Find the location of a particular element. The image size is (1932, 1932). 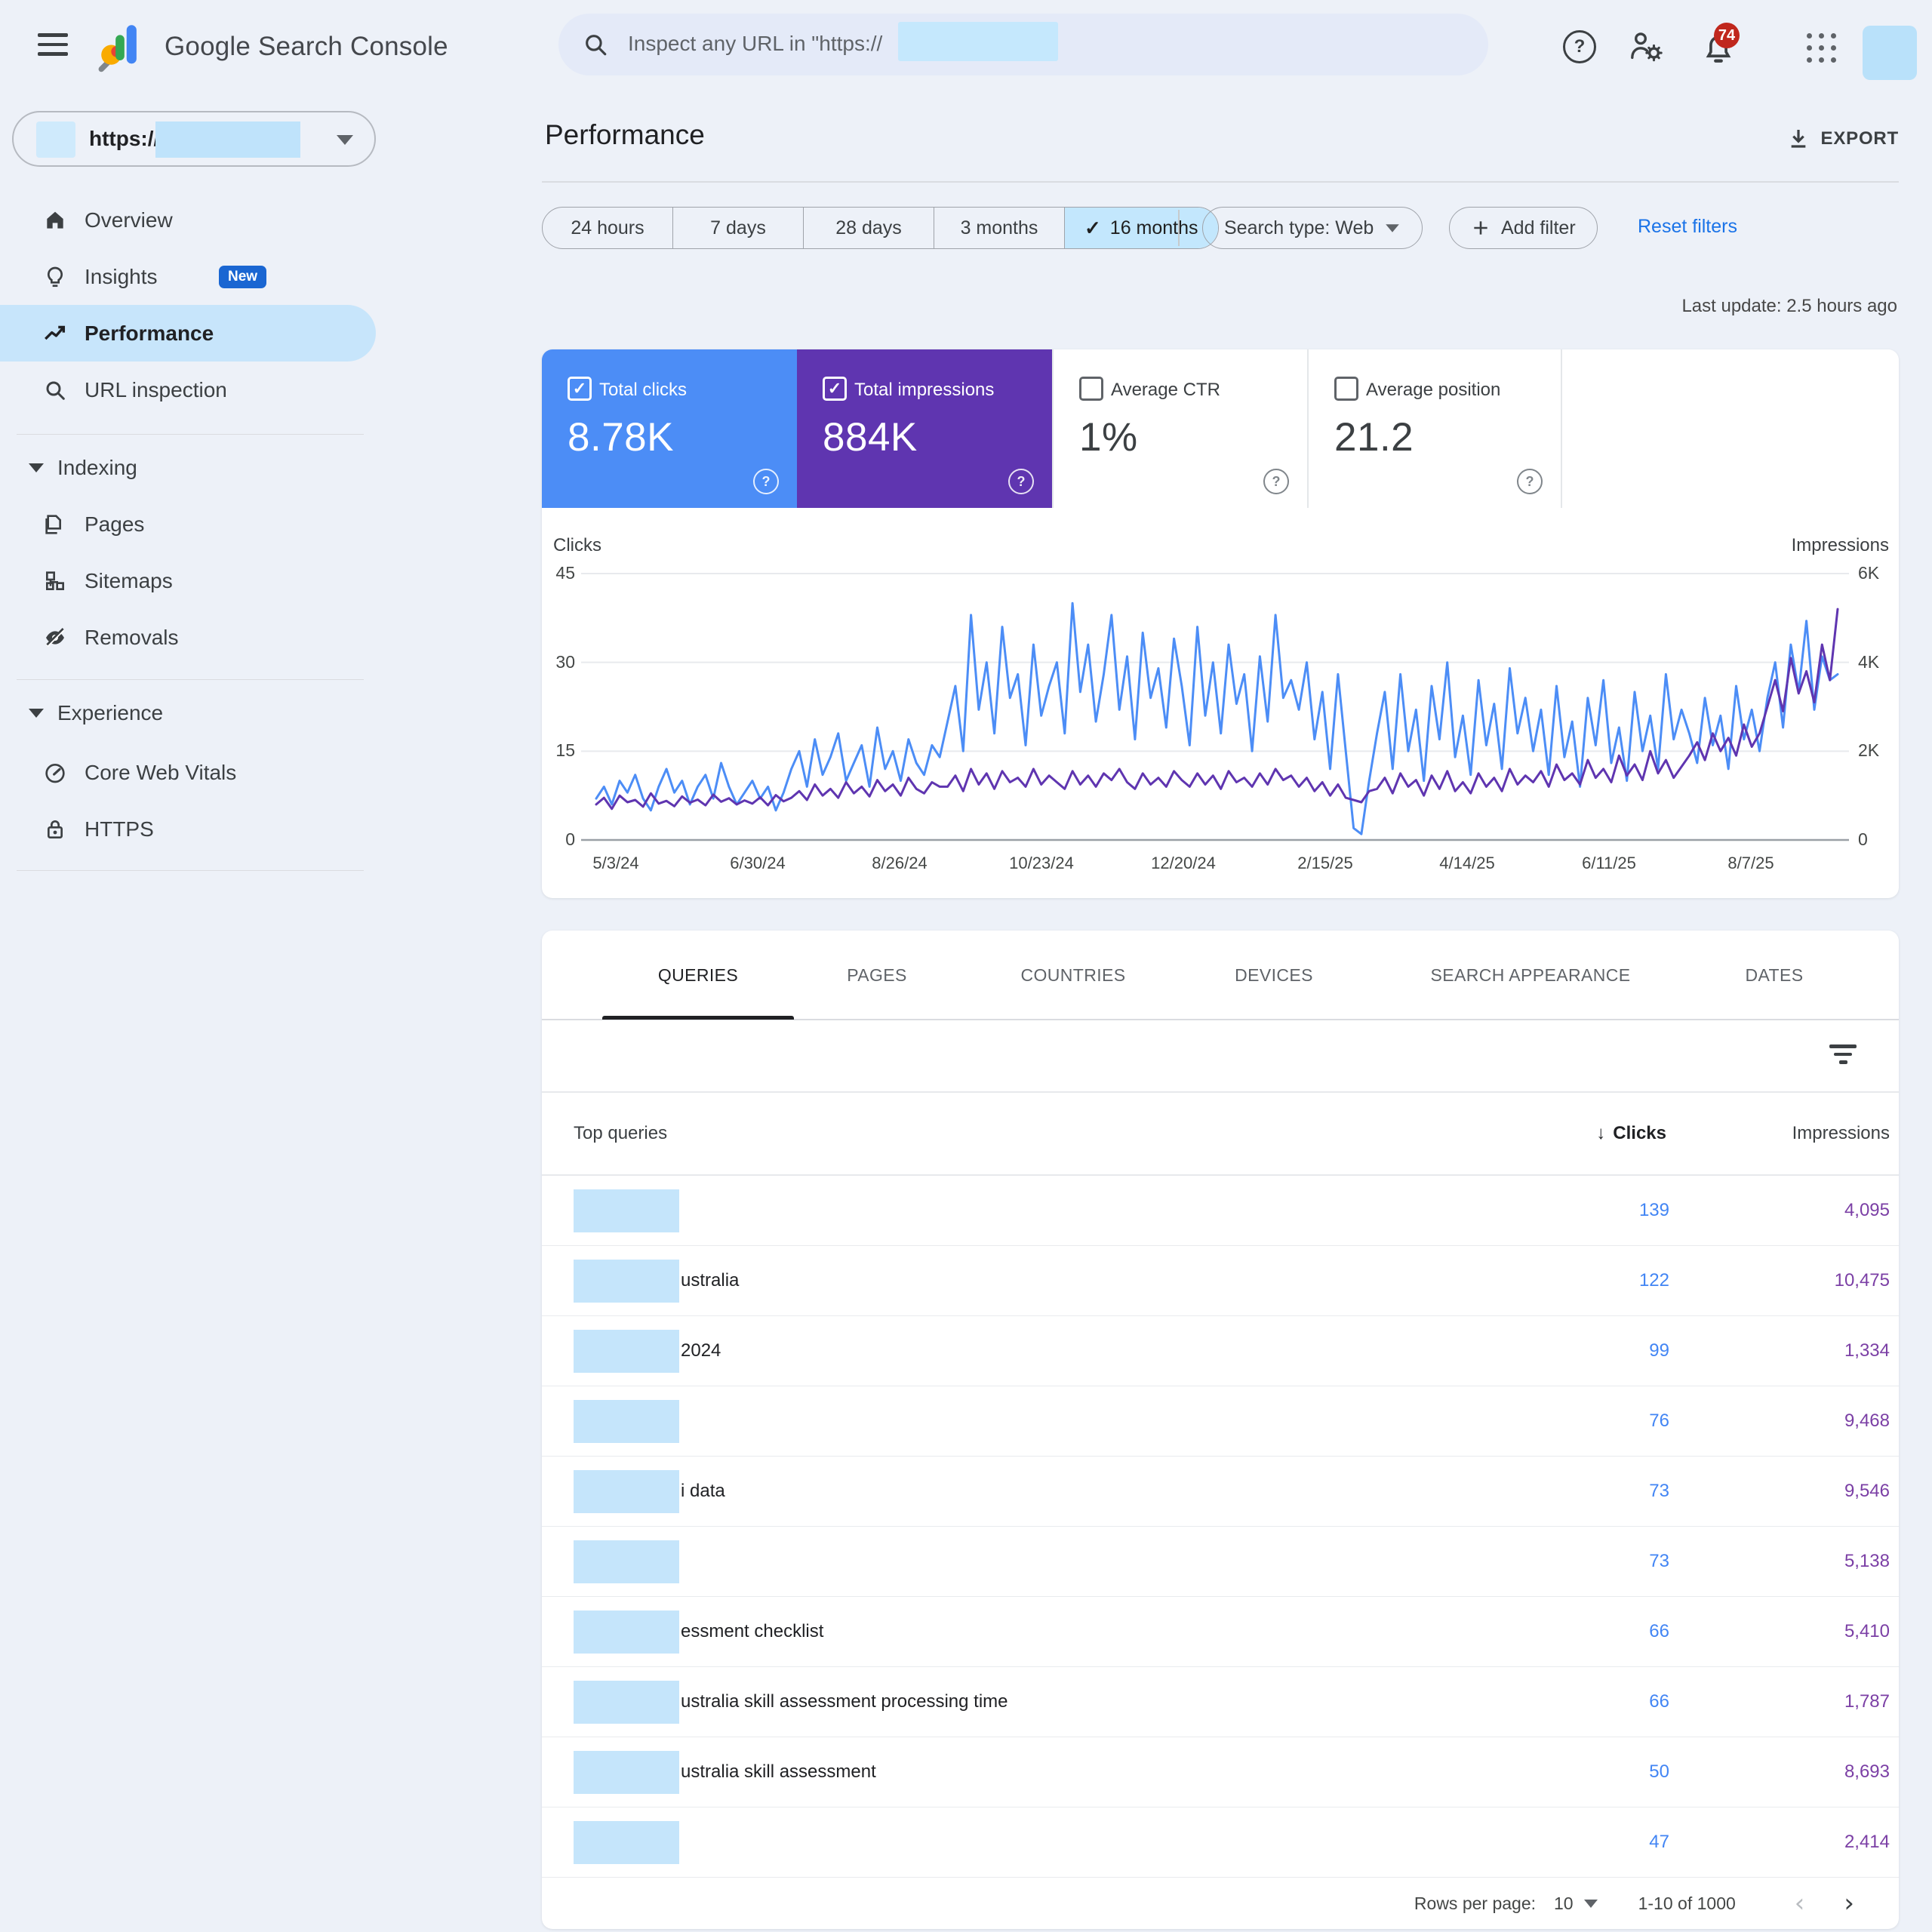

sidebar-item-performance: Performance is located at coordinates (188, 333).